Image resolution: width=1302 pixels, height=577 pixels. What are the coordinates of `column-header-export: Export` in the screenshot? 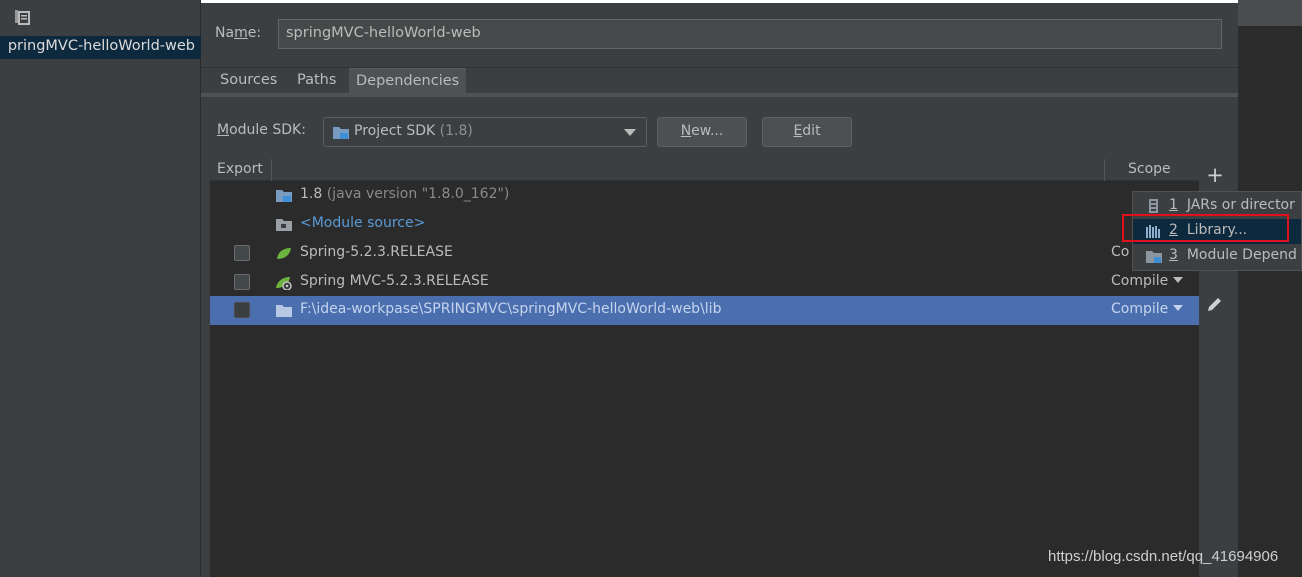 It's located at (240, 169).